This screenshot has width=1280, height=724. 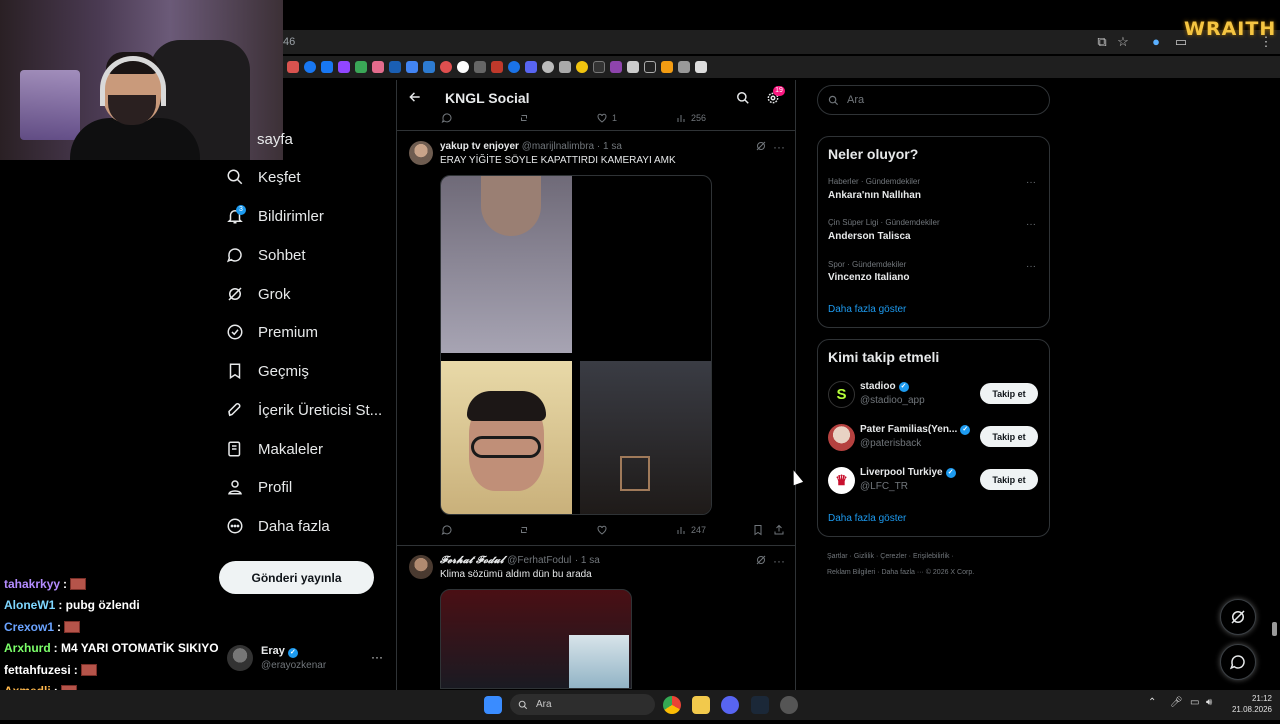 I want to click on follow-suggestion-name: Pater Familias(Yen... ✓, so click(x=915, y=429).